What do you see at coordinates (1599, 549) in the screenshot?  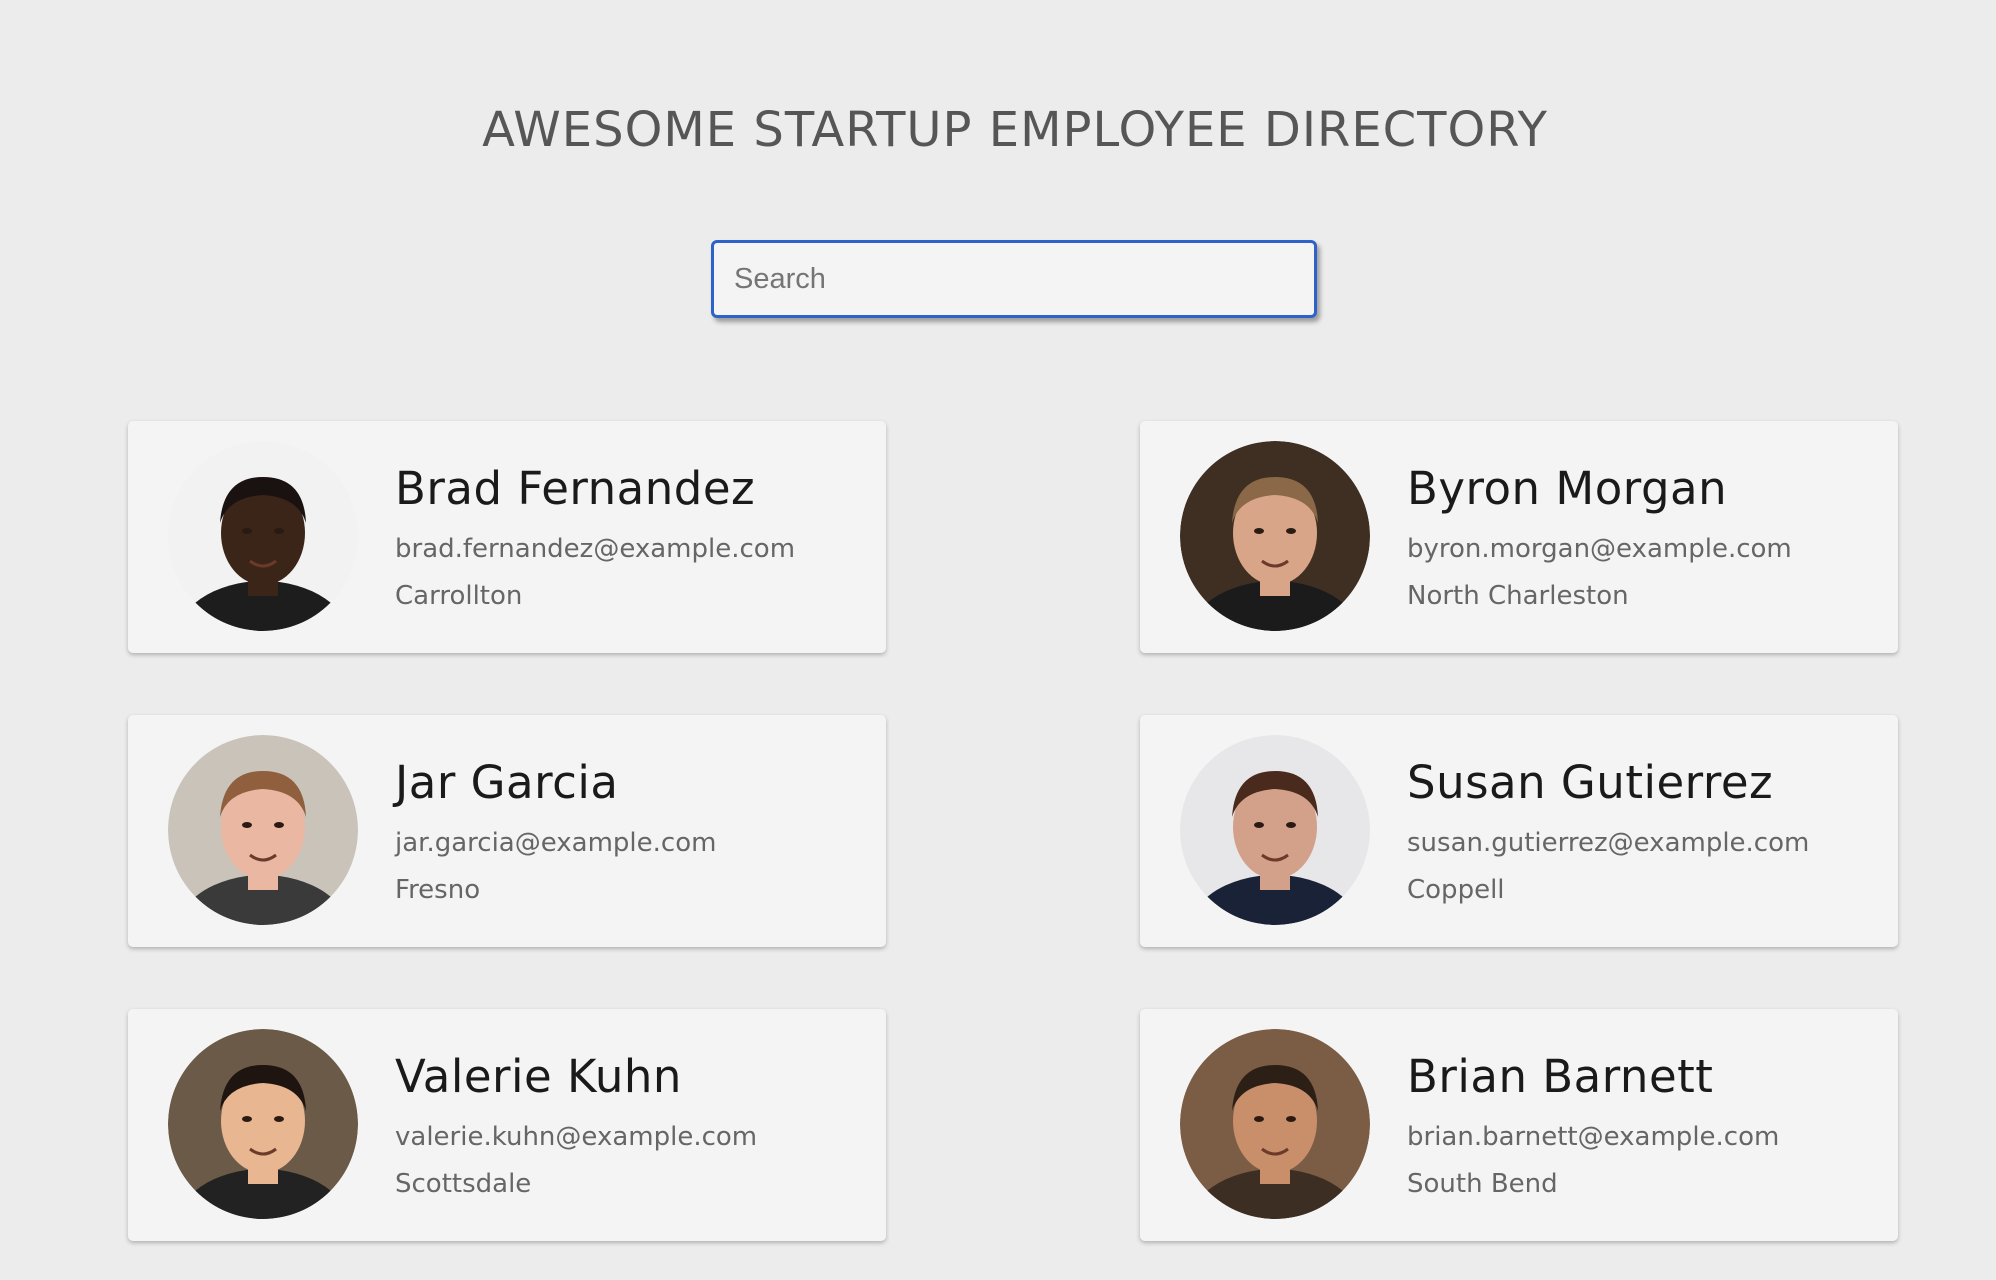 I see `employee-email: byron.morgan@example.com` at bounding box center [1599, 549].